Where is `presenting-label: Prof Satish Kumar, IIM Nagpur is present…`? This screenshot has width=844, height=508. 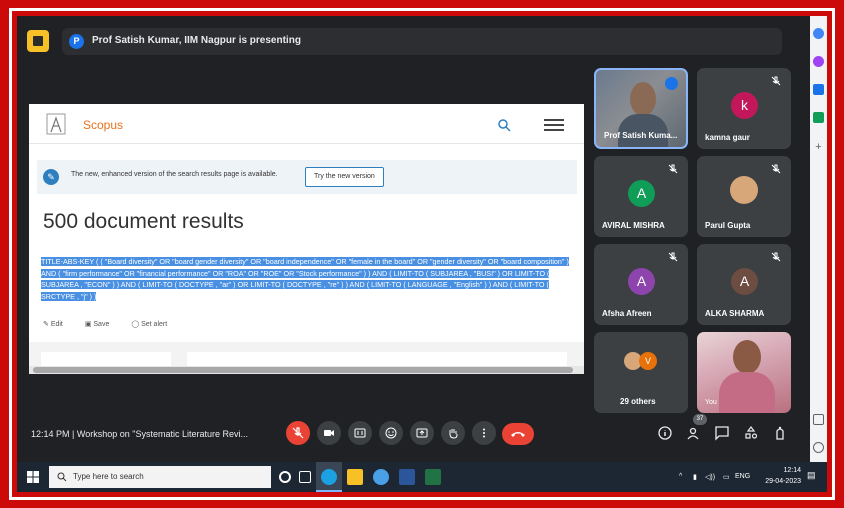 presenting-label: Prof Satish Kumar, IIM Nagpur is present… is located at coordinates (196, 40).